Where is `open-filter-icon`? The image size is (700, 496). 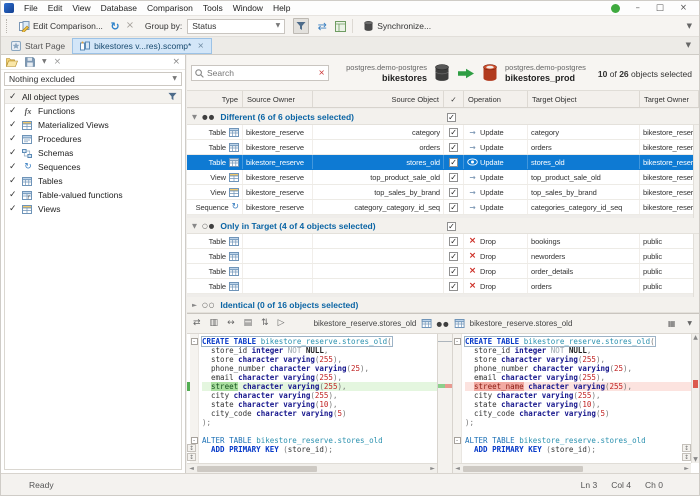 open-filter-icon is located at coordinates (12, 62).